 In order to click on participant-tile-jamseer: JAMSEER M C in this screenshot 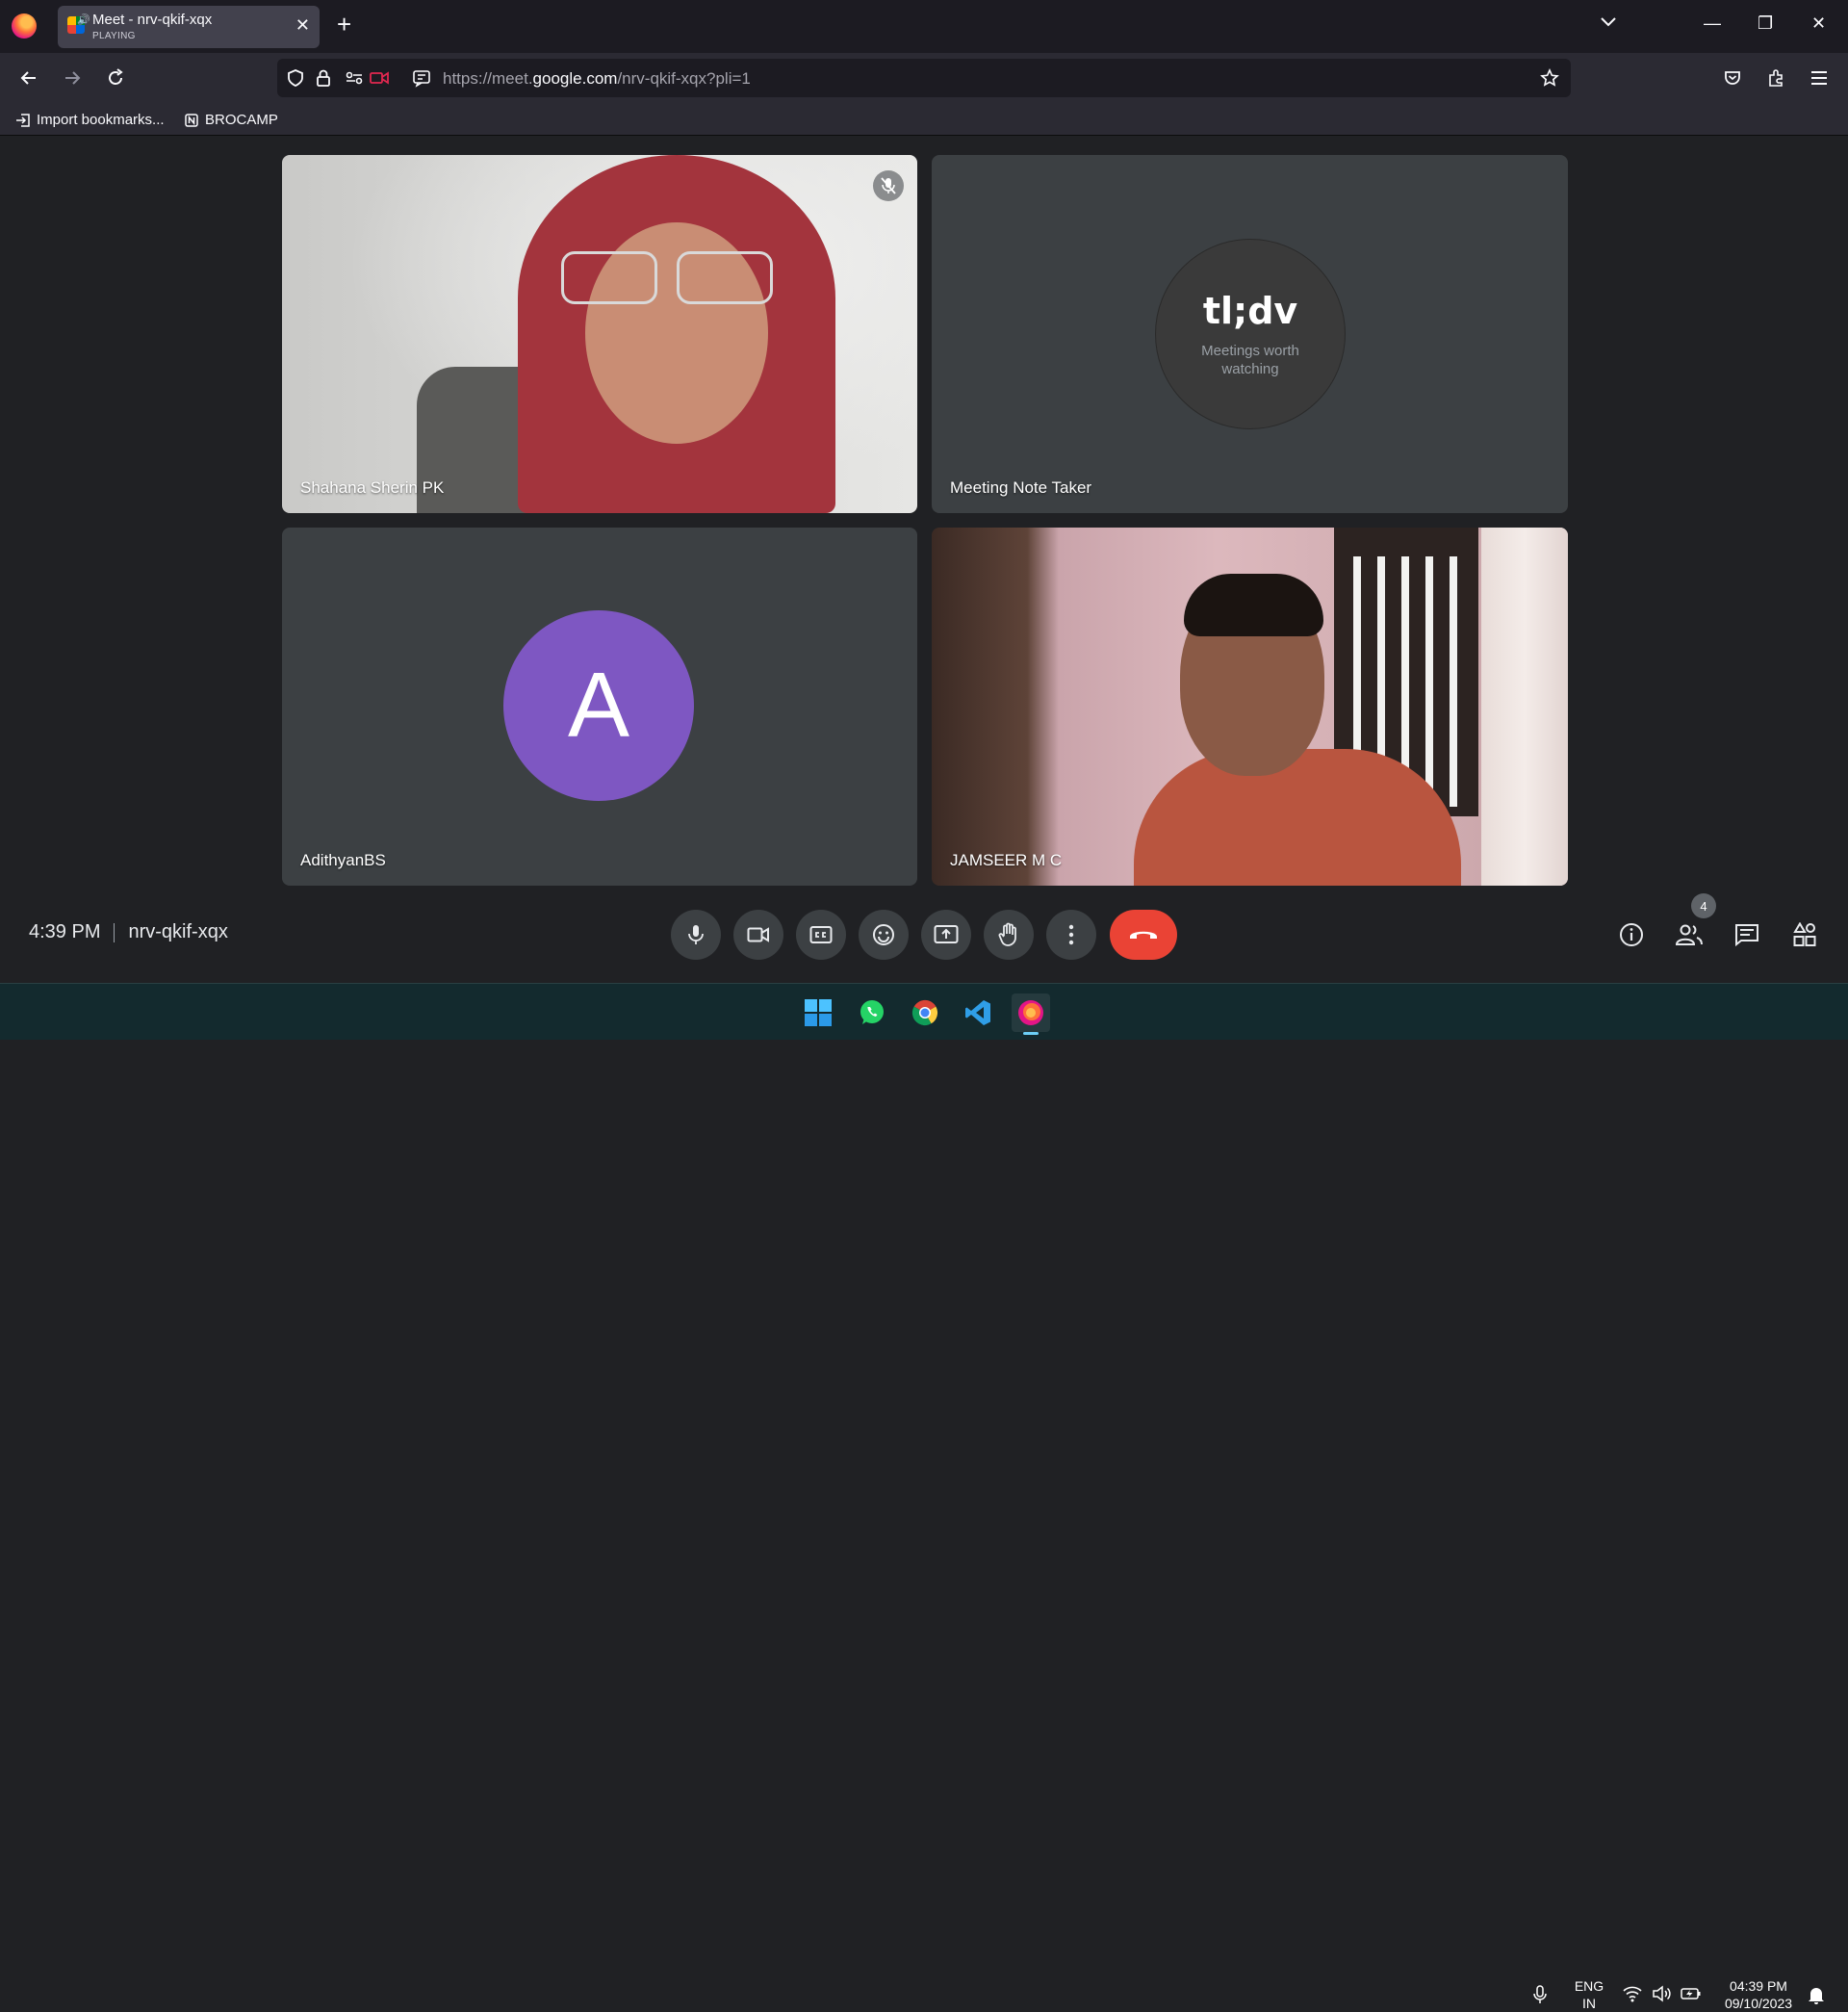, I will do `click(1250, 707)`.